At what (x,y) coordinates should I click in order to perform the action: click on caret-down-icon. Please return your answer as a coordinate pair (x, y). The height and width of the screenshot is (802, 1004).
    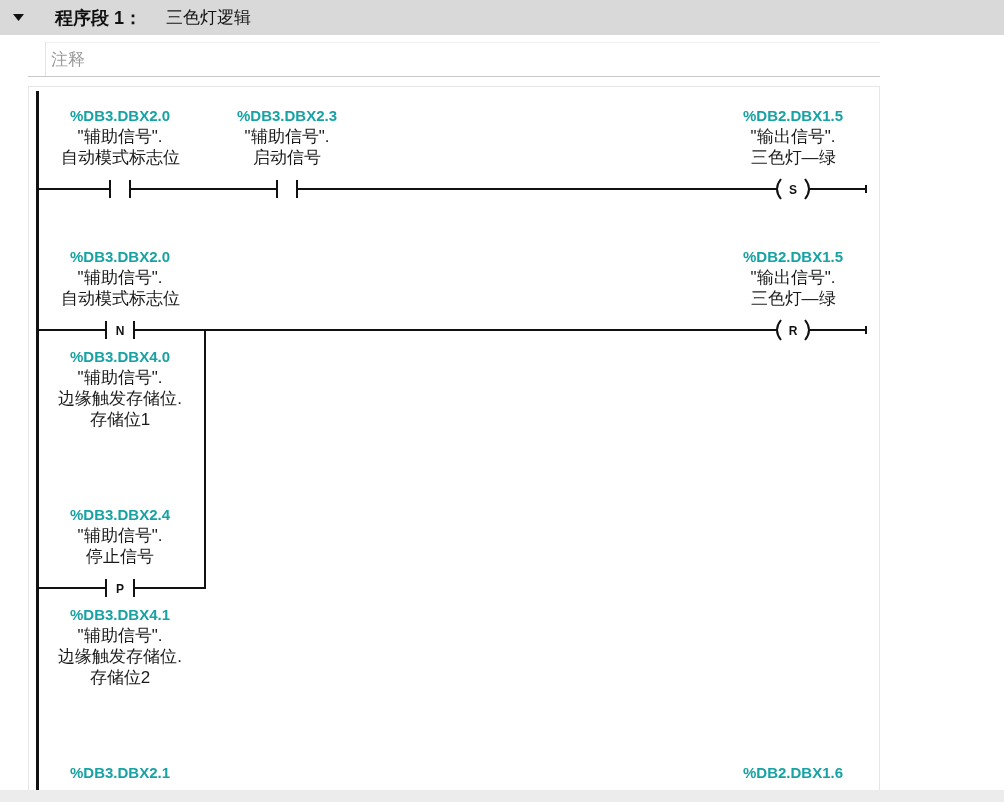
    Looking at the image, I should click on (18, 17).